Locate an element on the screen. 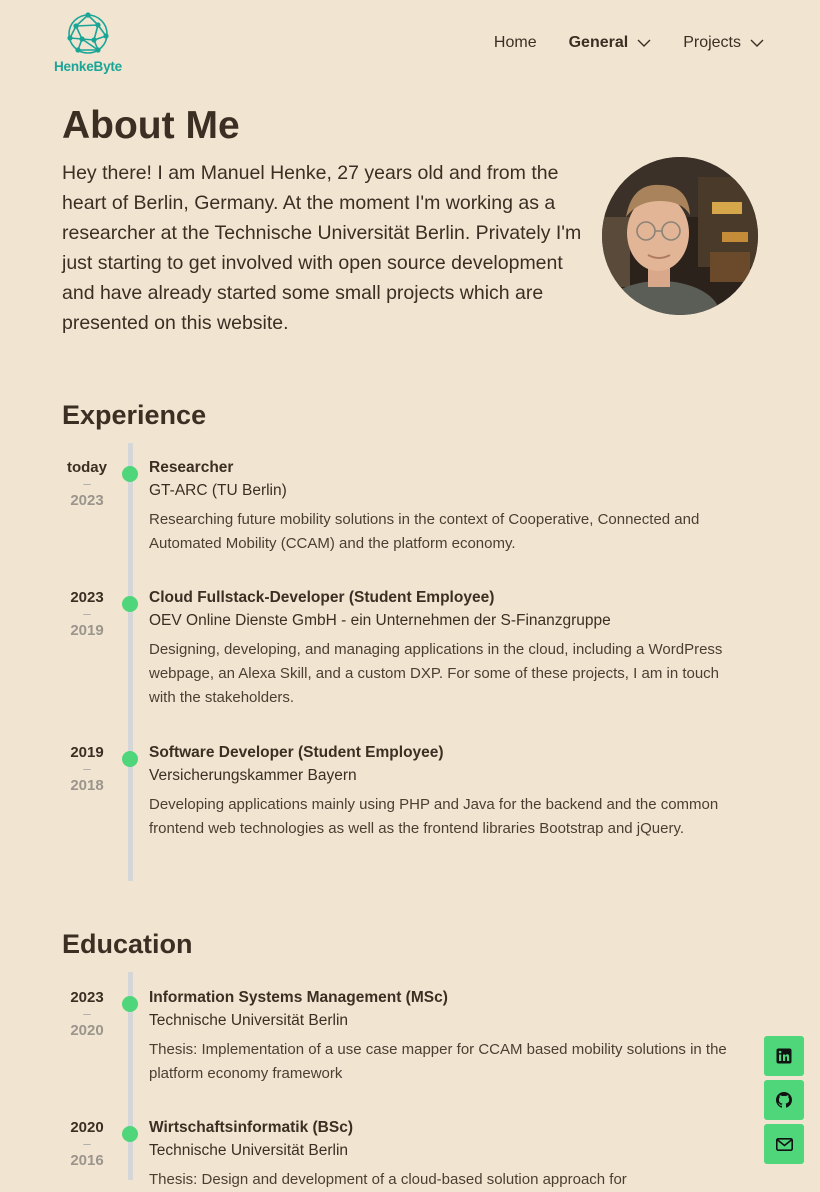  experience-title: Experience is located at coordinates (134, 415).